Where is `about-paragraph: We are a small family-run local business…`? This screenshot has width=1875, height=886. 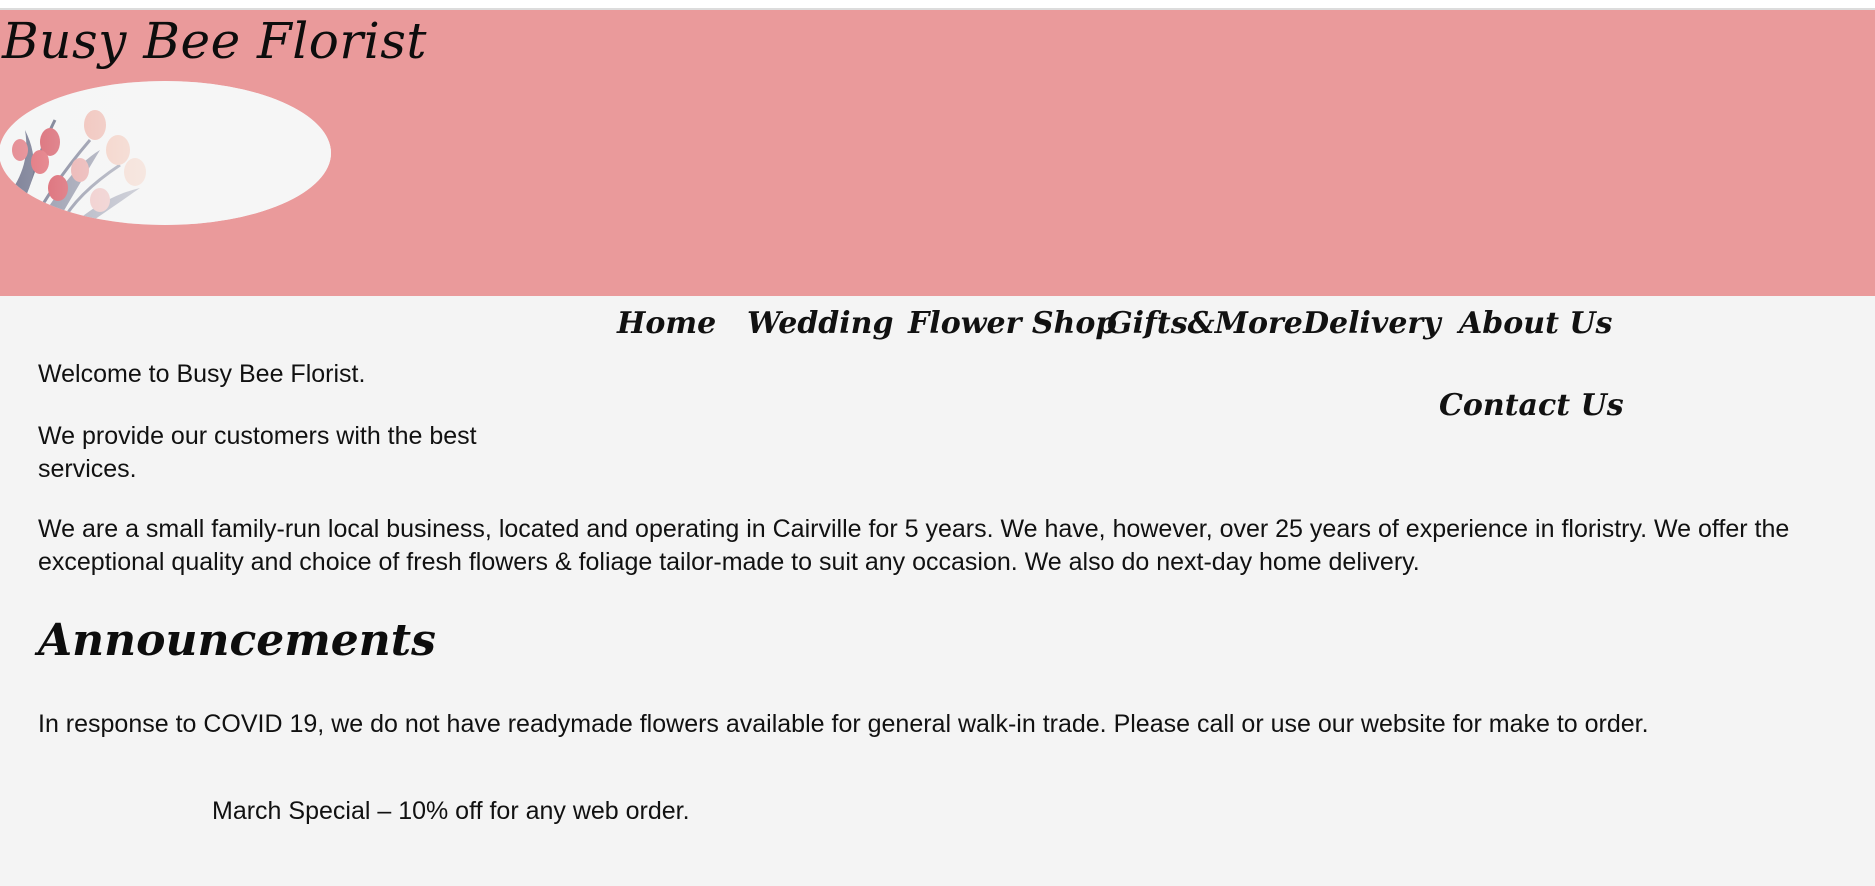
about-paragraph: We are a small family-run local business… is located at coordinates (914, 545).